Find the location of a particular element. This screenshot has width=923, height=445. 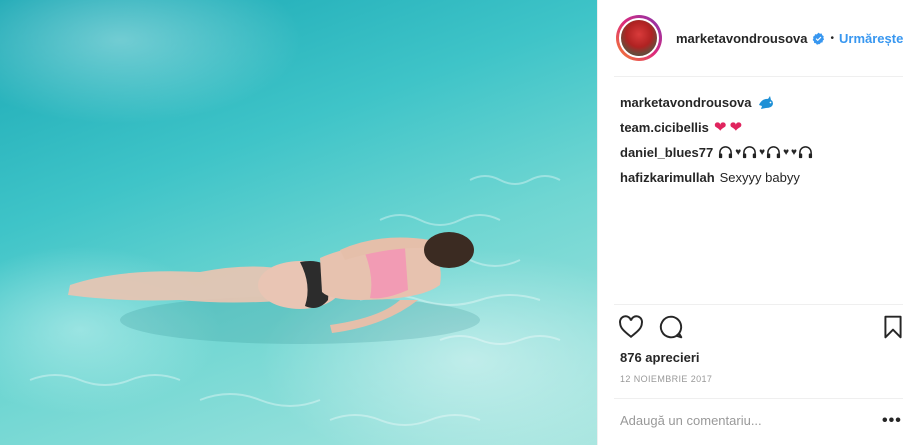

comment-username: marketavondrousova is located at coordinates (686, 102).